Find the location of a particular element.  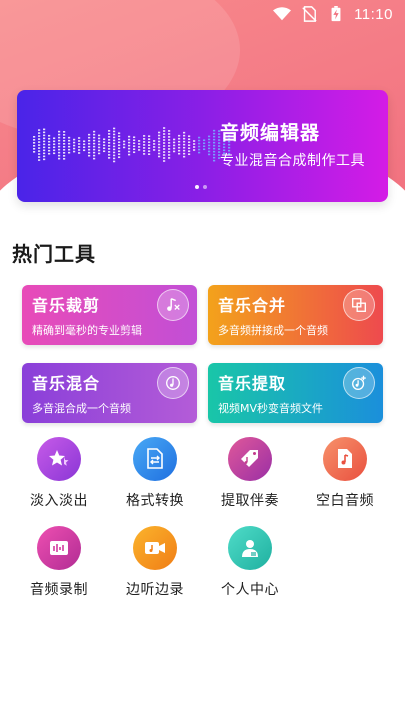

tool-label: 提取伴奏 is located at coordinates (250, 501).